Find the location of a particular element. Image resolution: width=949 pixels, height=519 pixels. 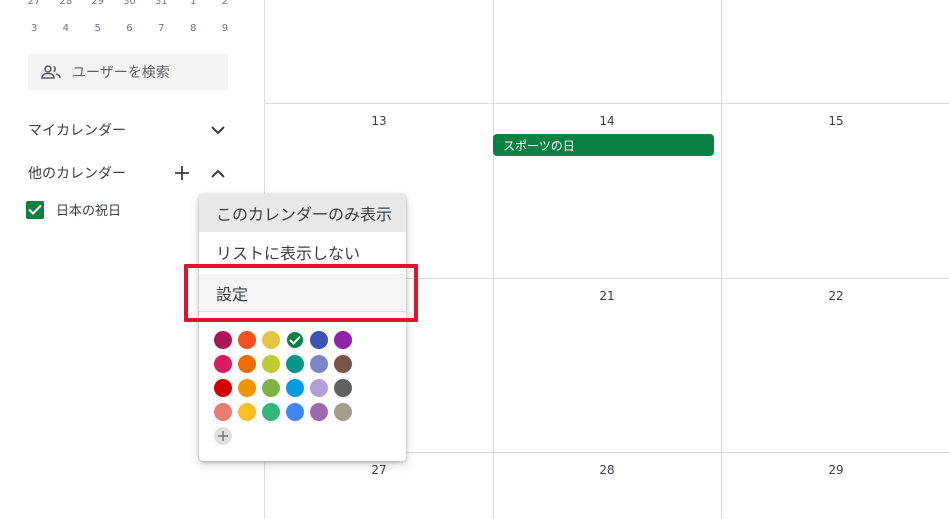

menu-item-display-only: このカレンダーのみ表示 is located at coordinates (302, 213).